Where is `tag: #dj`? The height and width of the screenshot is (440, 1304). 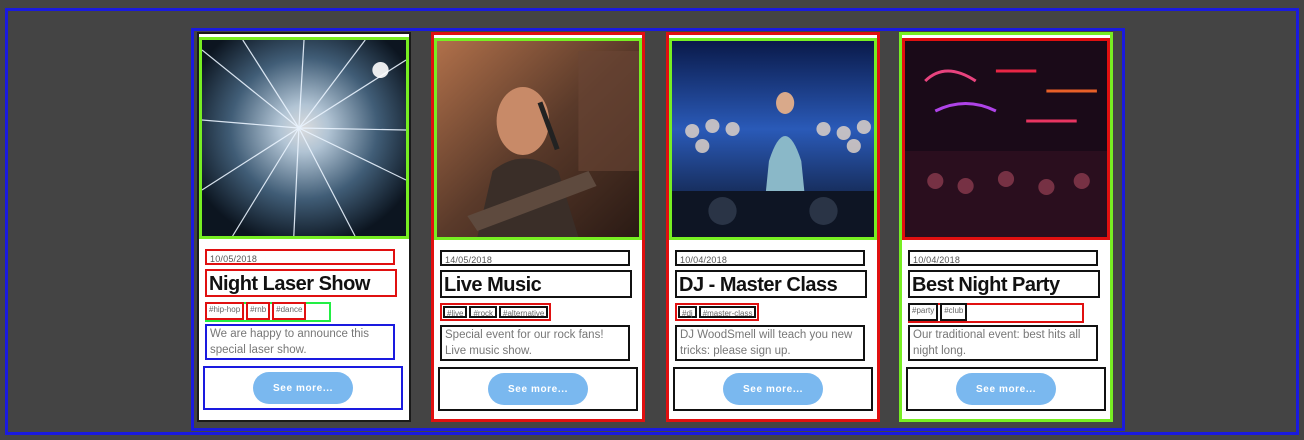 tag: #dj is located at coordinates (687, 312).